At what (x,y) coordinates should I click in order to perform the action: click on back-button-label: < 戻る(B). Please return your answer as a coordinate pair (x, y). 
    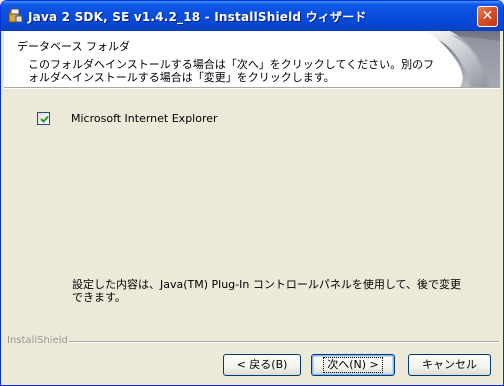
    Looking at the image, I should click on (262, 364).